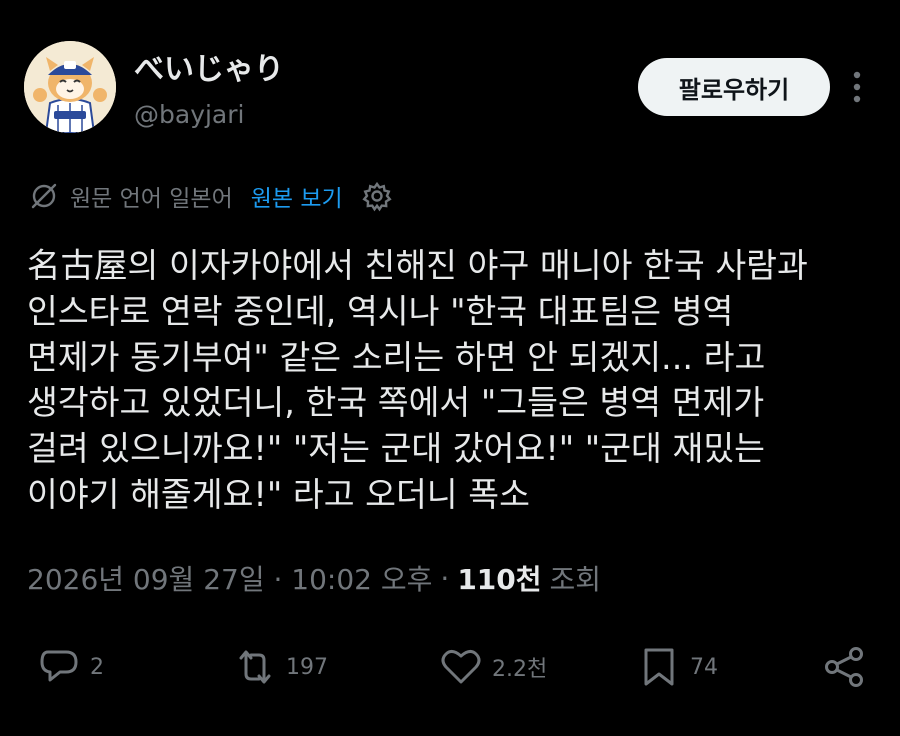  I want to click on avatar, so click(70, 87).